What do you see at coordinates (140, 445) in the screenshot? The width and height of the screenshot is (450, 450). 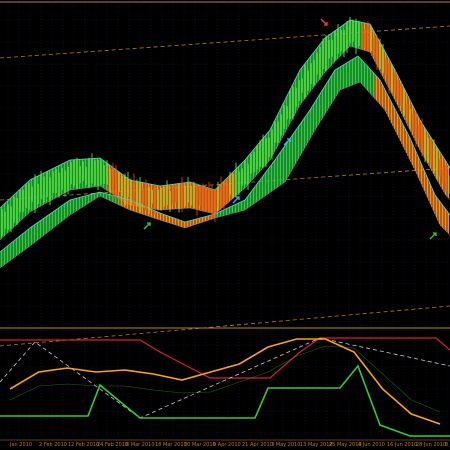 I see `date-label: 8 Mar 2010` at bounding box center [140, 445].